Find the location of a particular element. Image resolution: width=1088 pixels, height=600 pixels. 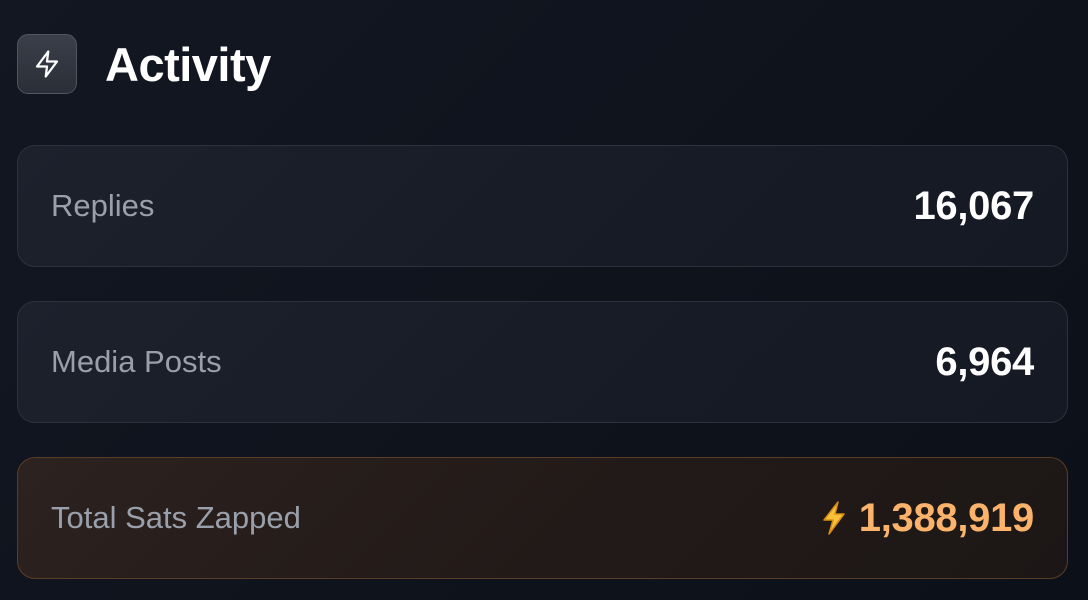

section-header: Activity is located at coordinates (144, 64).